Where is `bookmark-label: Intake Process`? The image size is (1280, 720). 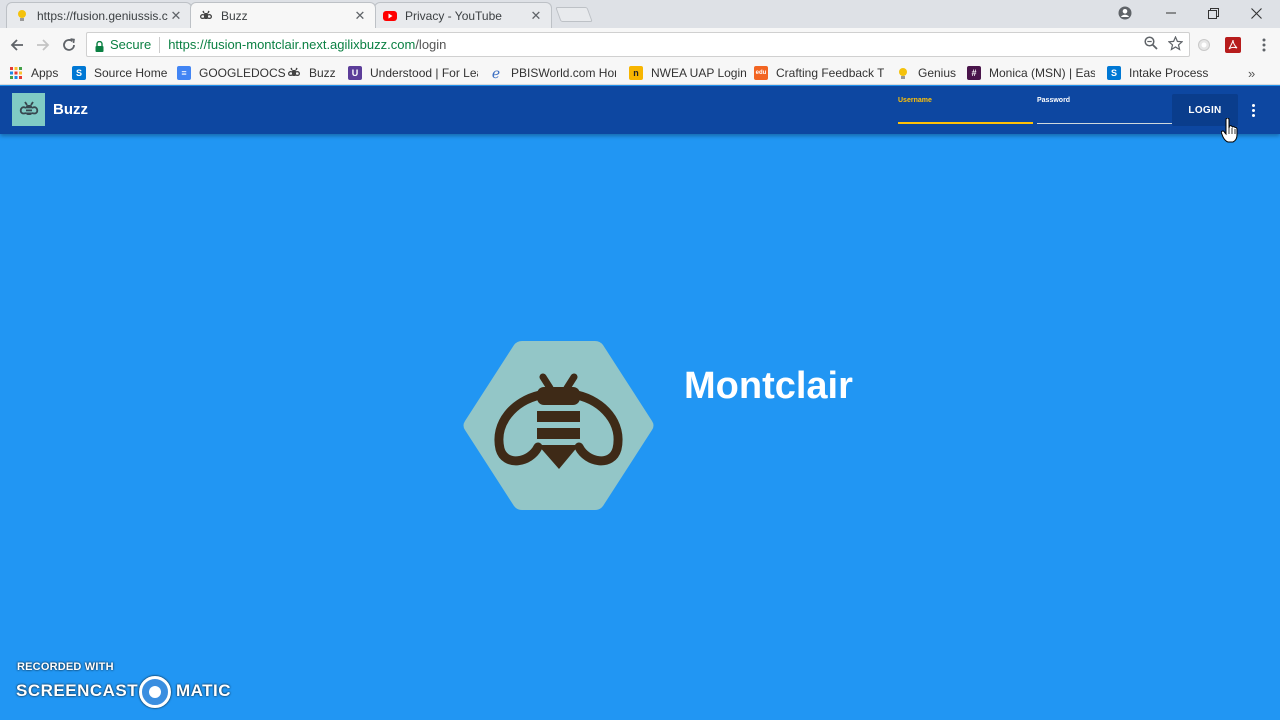
bookmark-label: Intake Process is located at coordinates (1169, 73).